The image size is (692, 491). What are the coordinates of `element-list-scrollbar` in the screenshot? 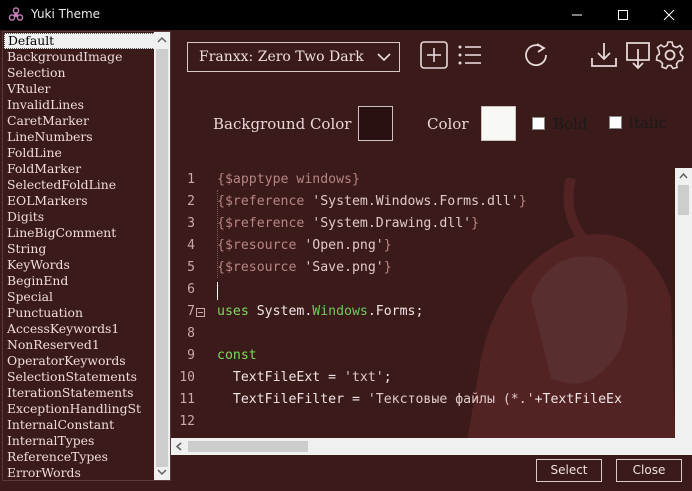 It's located at (162, 256).